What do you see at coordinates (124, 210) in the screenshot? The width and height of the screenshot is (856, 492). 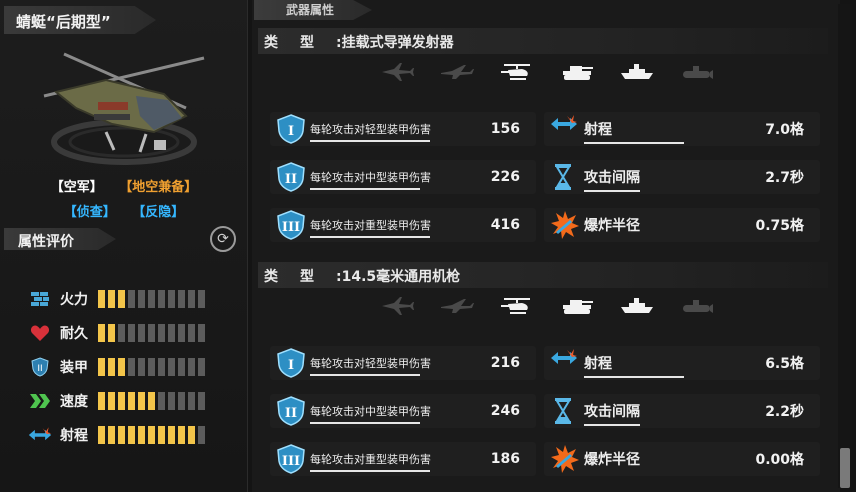 I see `unit-ability-tags: 【侦查】 【反隐】` at bounding box center [124, 210].